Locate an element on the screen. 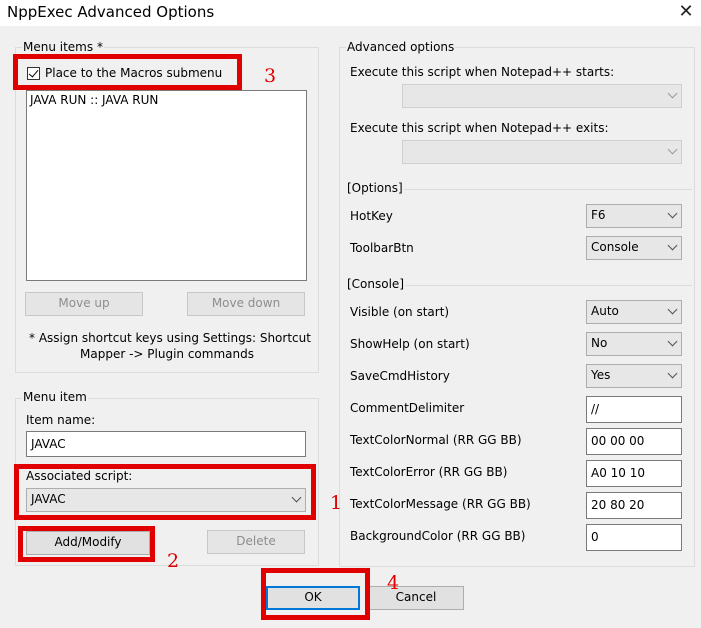 The image size is (701, 628). item-name-label: Item name: is located at coordinates (61, 420).